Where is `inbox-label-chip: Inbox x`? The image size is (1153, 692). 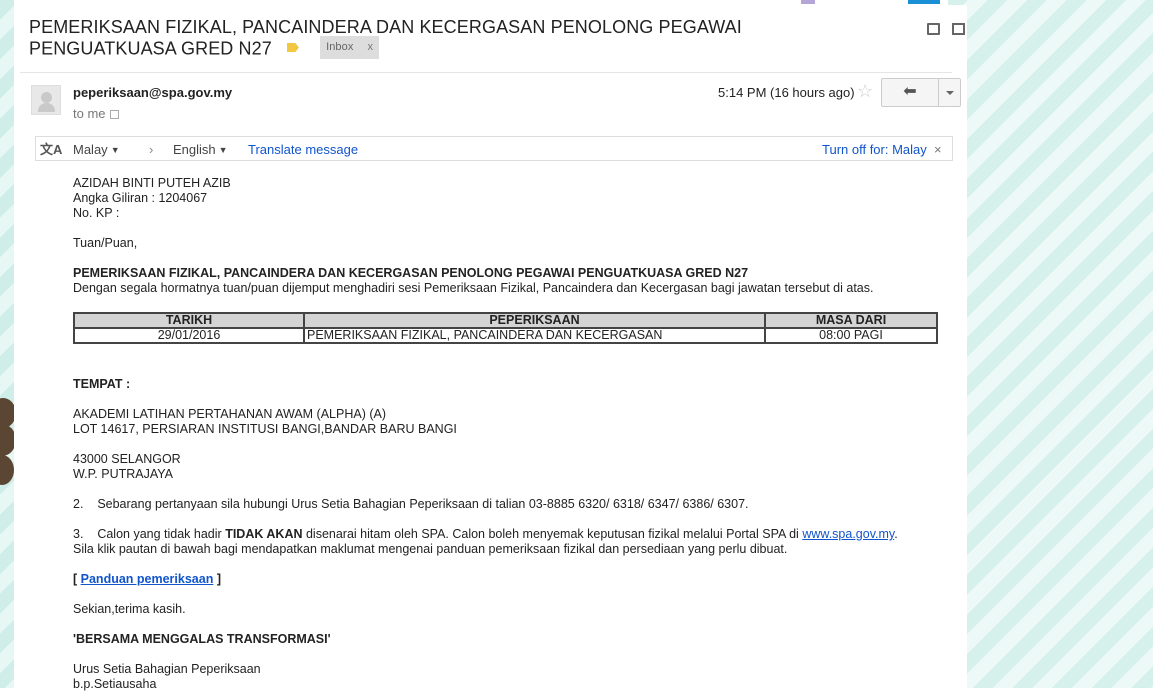 inbox-label-chip: Inbox x is located at coordinates (350, 47).